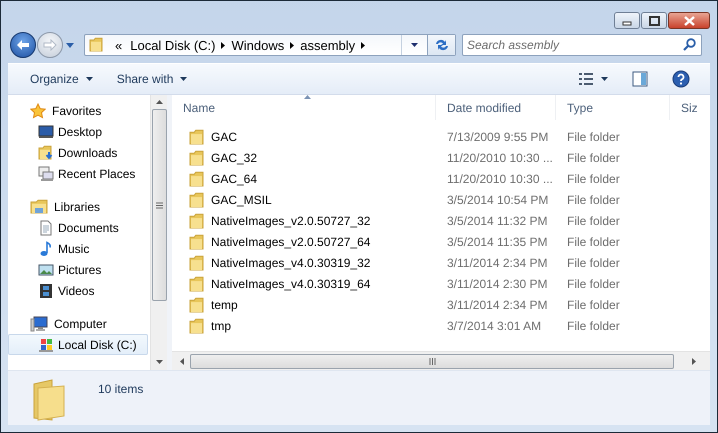 The width and height of the screenshot is (718, 433). What do you see at coordinates (304, 220) in the screenshot?
I see `file-name: NativeImages_v2.0.50727_32` at bounding box center [304, 220].